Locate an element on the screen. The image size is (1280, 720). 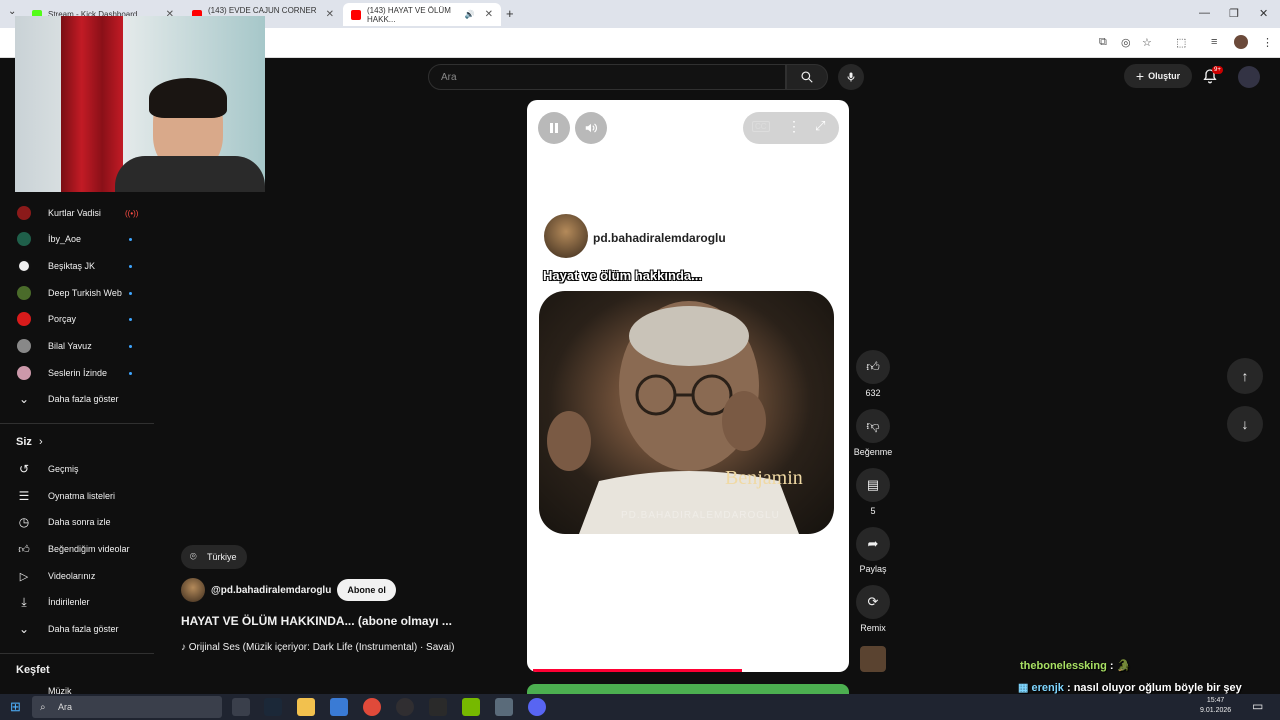
extensions-icon: ⬚ is located at coordinates (1181, 42).